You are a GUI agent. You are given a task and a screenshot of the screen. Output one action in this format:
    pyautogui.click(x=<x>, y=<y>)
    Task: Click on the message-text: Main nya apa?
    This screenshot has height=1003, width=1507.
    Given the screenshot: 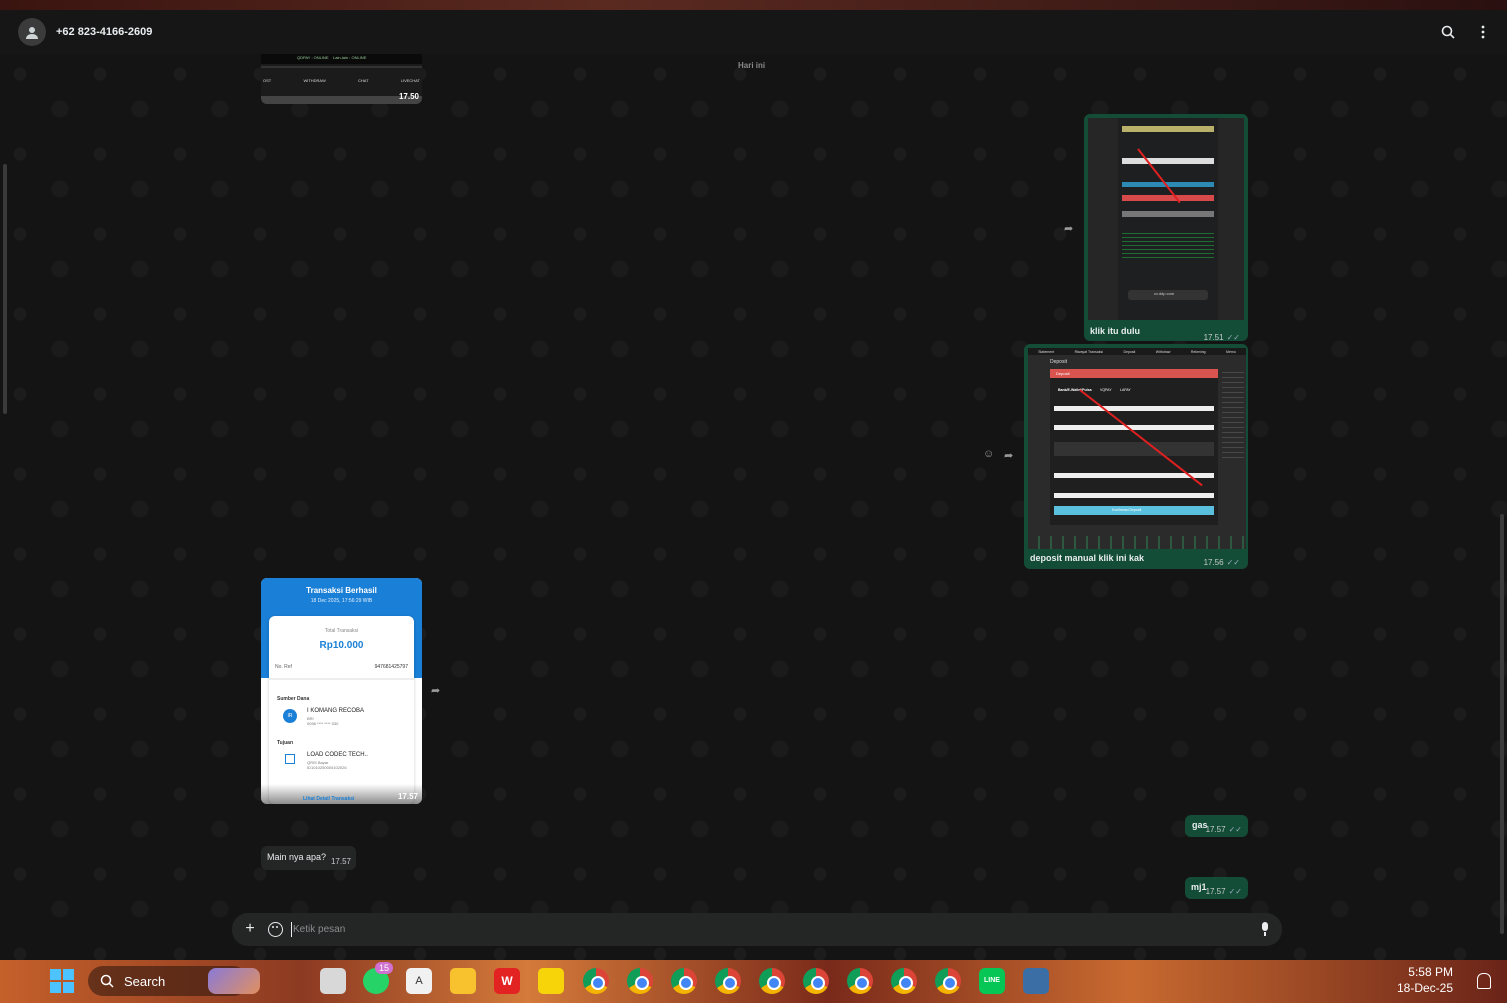 What is the action you would take?
    pyautogui.click(x=297, y=857)
    